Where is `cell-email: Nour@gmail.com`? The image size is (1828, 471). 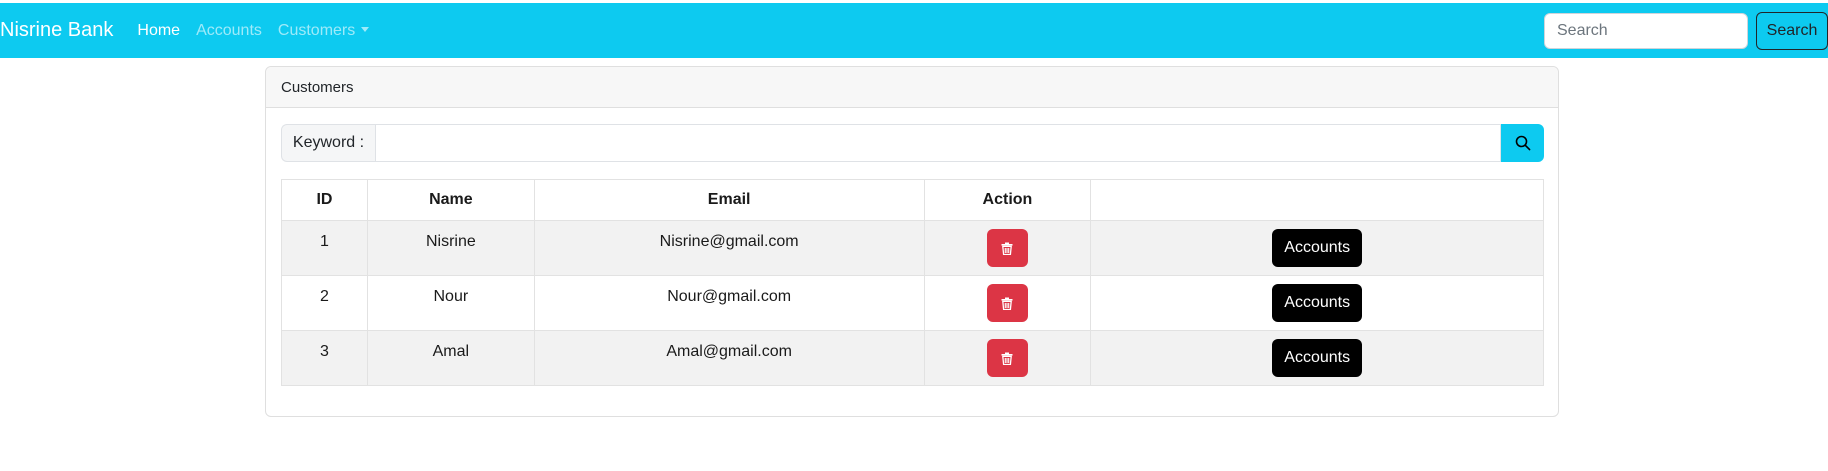
cell-email: Nour@gmail.com is located at coordinates (729, 303).